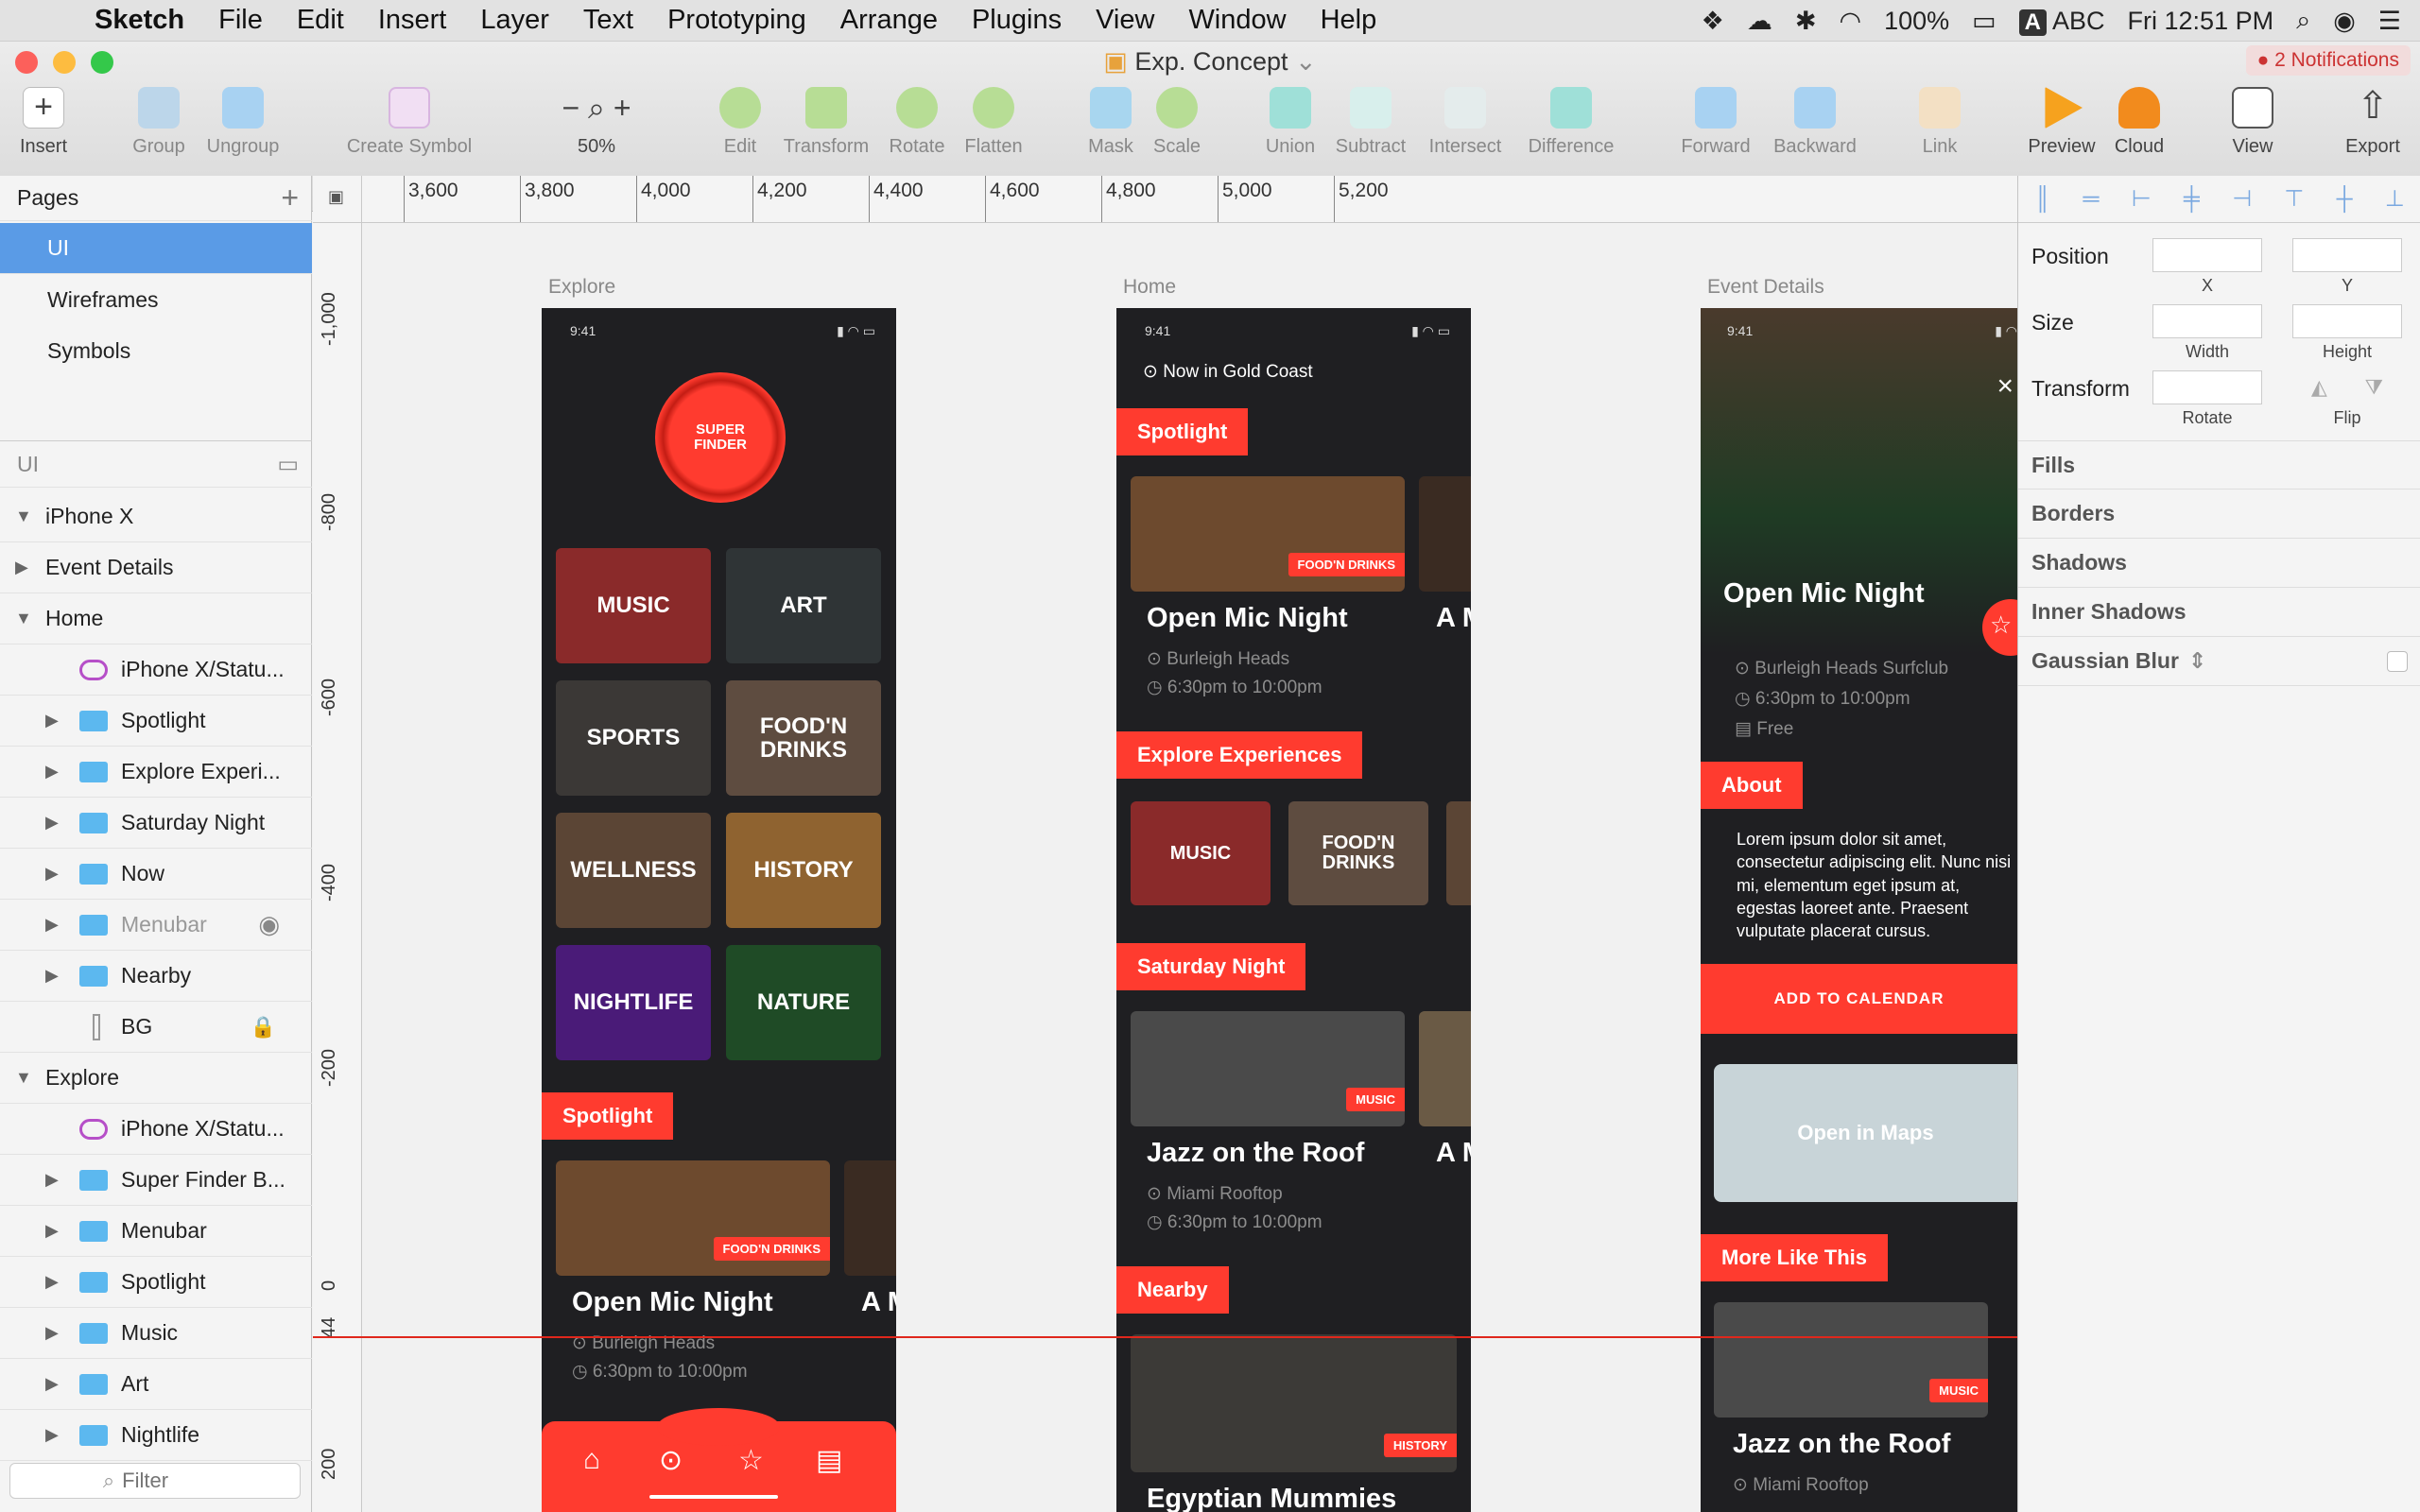 The width and height of the screenshot is (2420, 1512). What do you see at coordinates (409, 122) in the screenshot?
I see `create-symbol-button: Create Symbol` at bounding box center [409, 122].